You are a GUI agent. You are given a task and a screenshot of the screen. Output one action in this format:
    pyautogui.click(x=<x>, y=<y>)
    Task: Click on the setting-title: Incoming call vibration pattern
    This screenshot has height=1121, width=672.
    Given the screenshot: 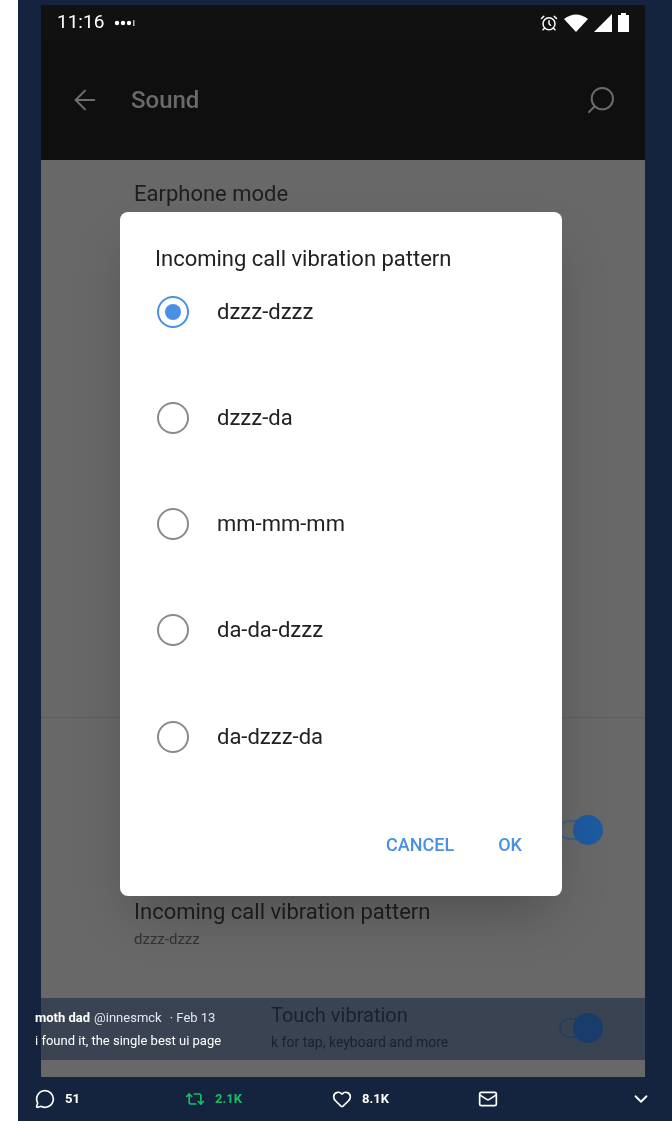 What is the action you would take?
    pyautogui.click(x=283, y=912)
    